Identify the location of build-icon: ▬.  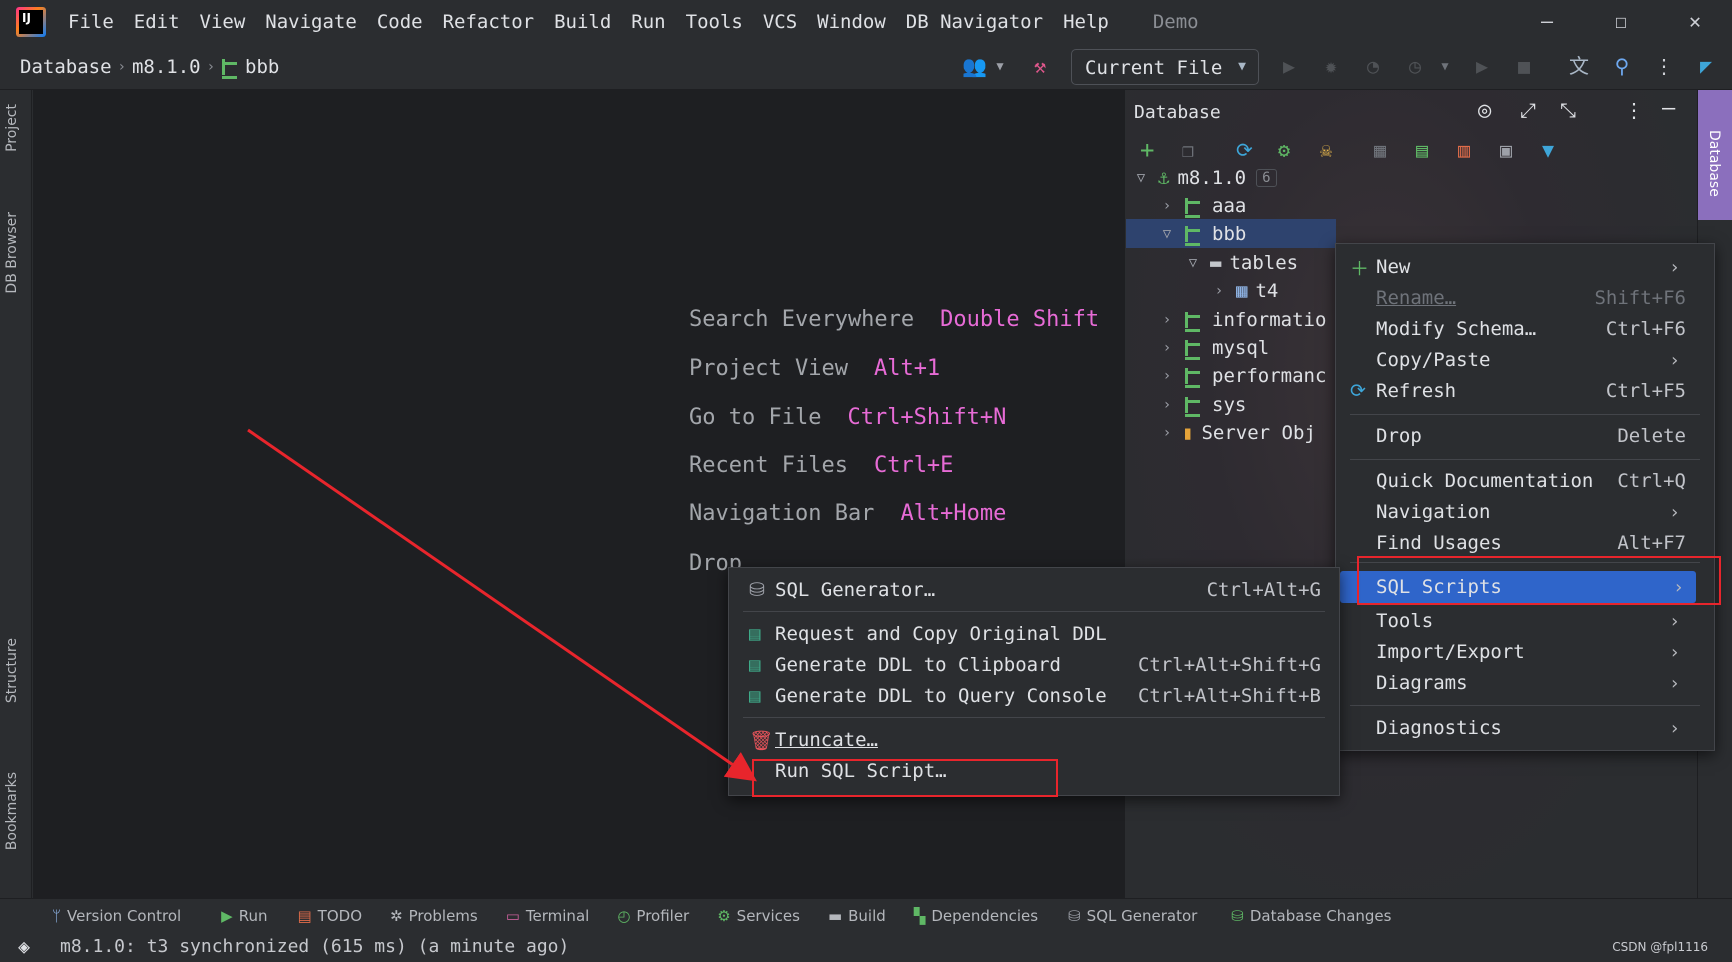
(835, 915).